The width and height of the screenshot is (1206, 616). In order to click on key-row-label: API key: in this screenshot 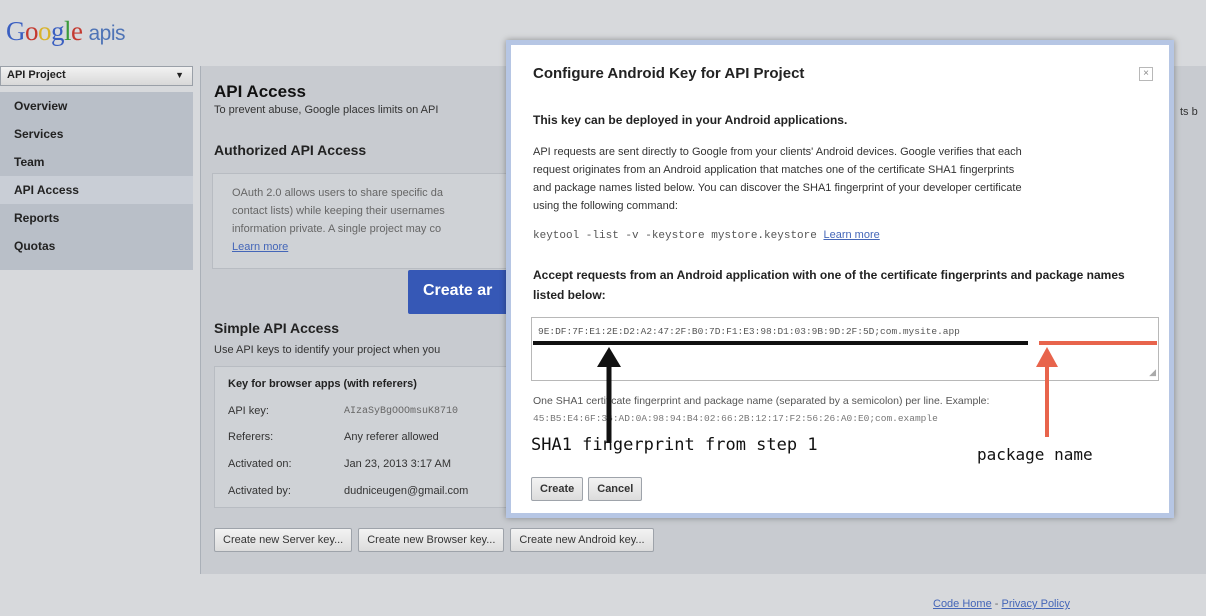, I will do `click(248, 411)`.